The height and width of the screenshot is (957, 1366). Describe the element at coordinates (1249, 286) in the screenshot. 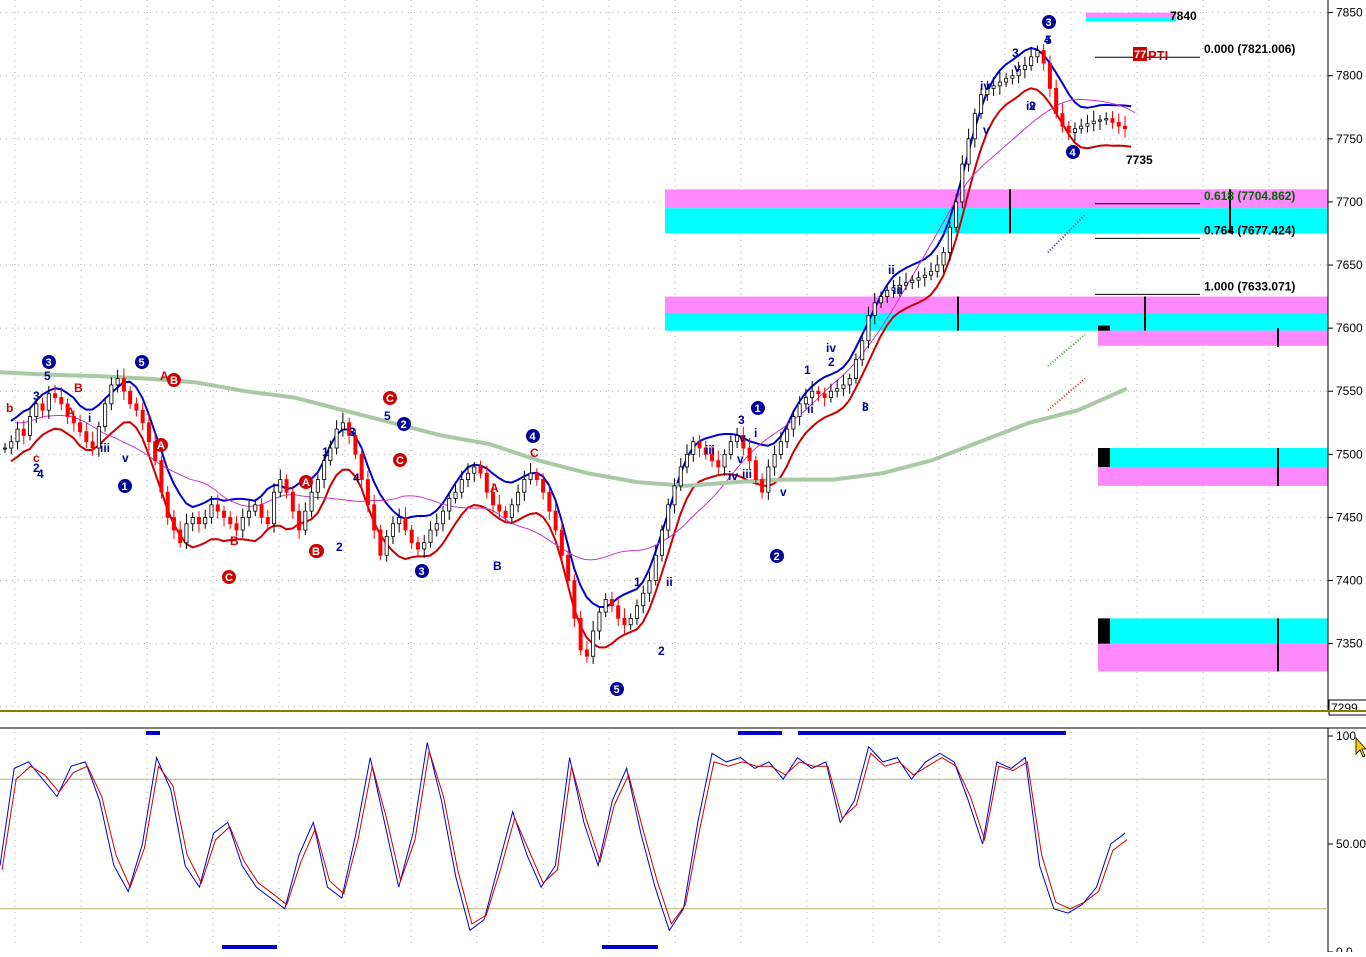

I see `fib-label: 1.000 (7633.071)` at that location.